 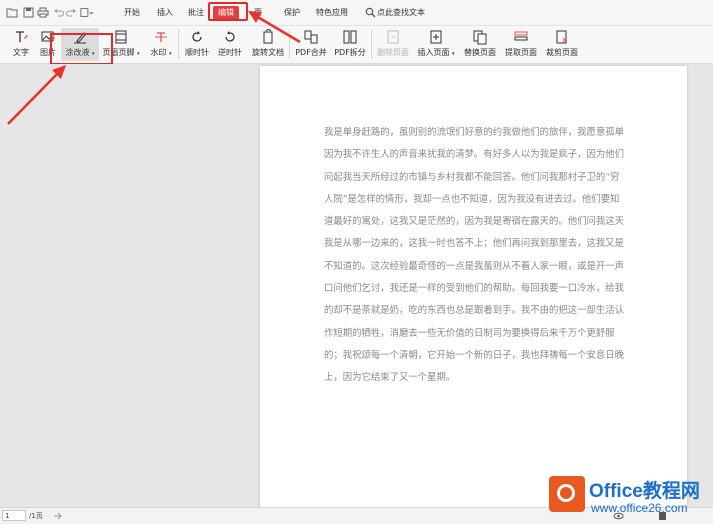 I want to click on next-page-icon, so click(x=58, y=516).